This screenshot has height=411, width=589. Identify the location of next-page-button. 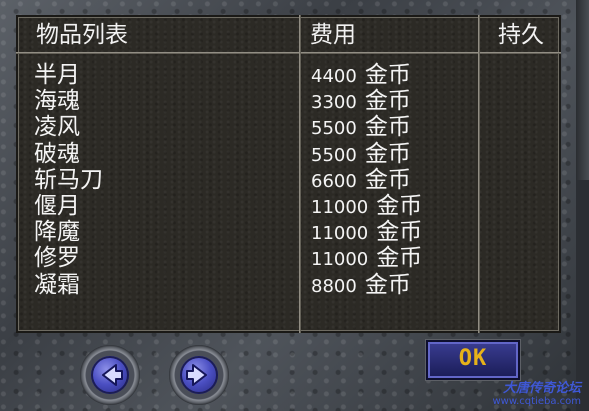
(199, 375).